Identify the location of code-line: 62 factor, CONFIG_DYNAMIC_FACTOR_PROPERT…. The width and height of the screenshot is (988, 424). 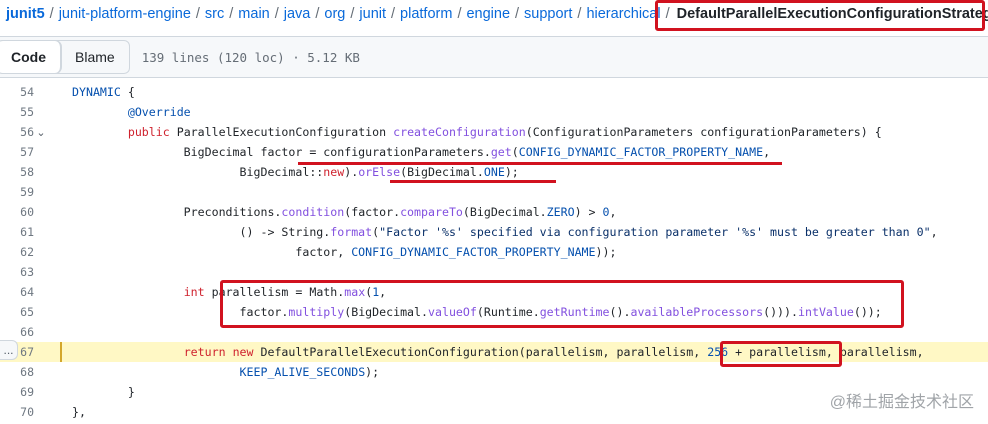
(494, 252).